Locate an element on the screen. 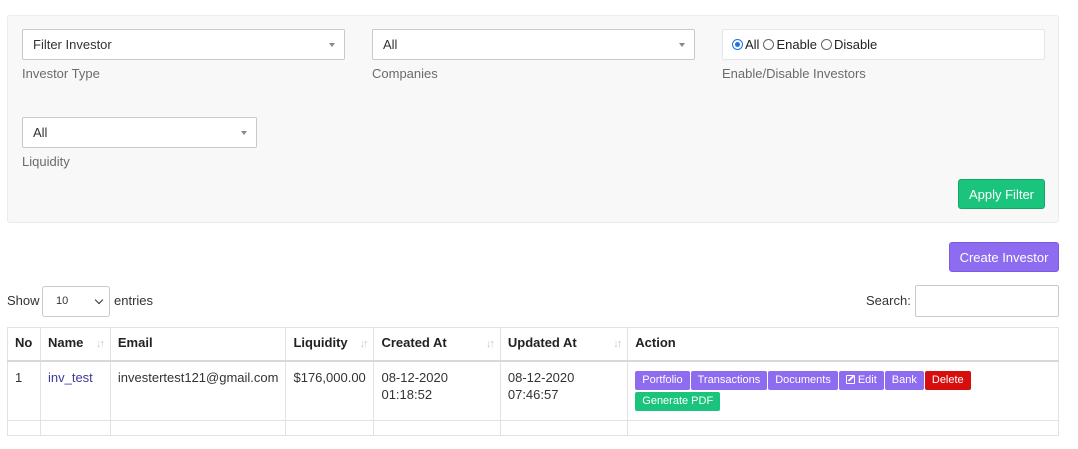 The image size is (1078, 449). search-label: Search: is located at coordinates (888, 300).